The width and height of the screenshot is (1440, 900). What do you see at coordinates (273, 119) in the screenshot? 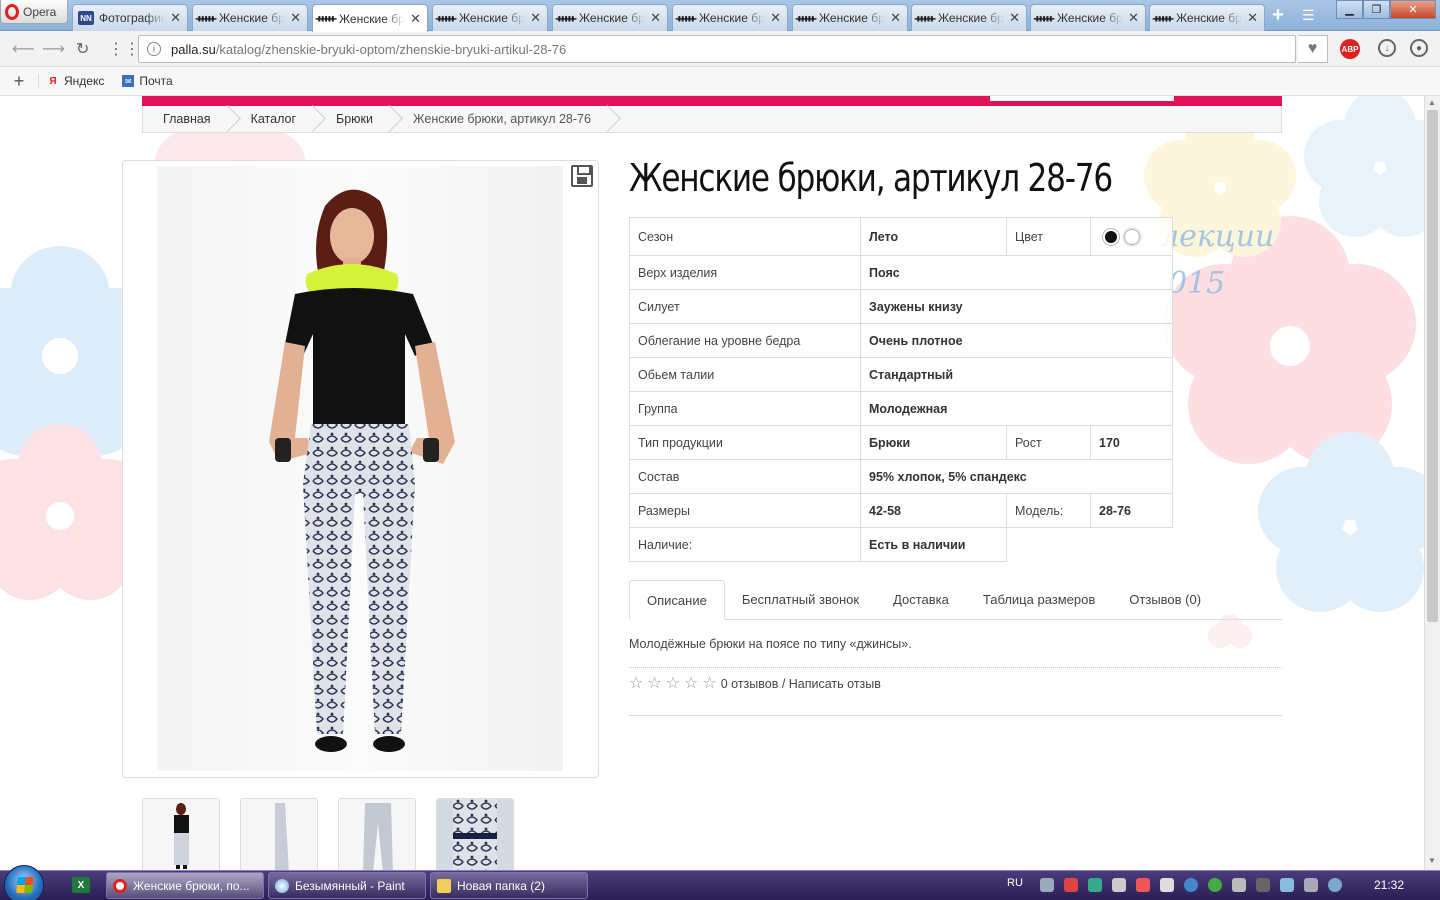
I see `breadcrumb-catalog: Каталог` at bounding box center [273, 119].